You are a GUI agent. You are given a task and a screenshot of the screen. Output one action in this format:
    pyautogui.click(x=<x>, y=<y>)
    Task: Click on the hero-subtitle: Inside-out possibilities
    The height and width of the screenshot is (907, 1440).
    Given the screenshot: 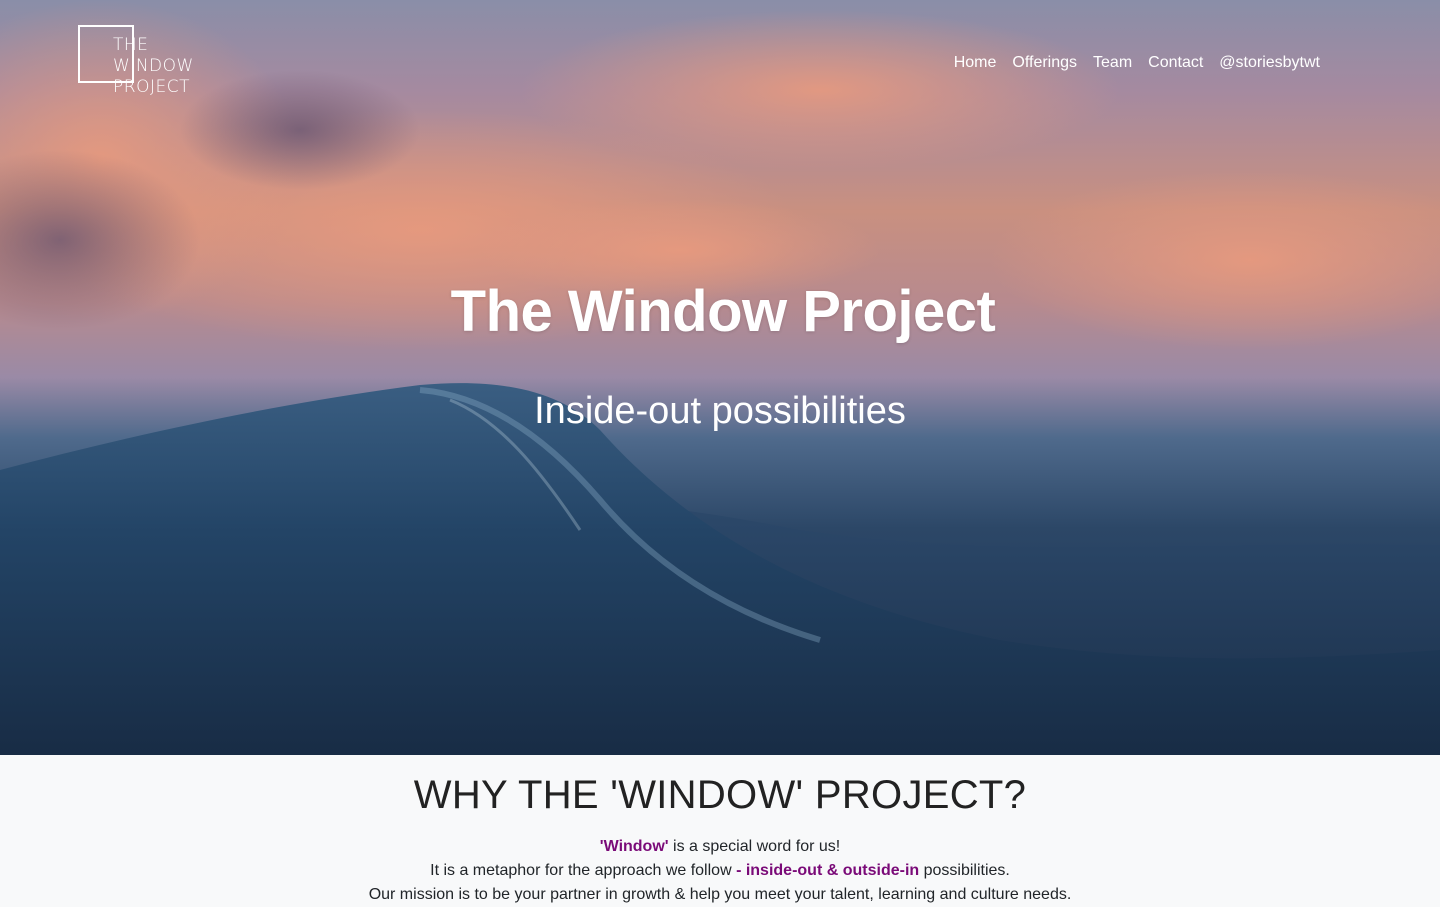 What is the action you would take?
    pyautogui.click(x=720, y=411)
    